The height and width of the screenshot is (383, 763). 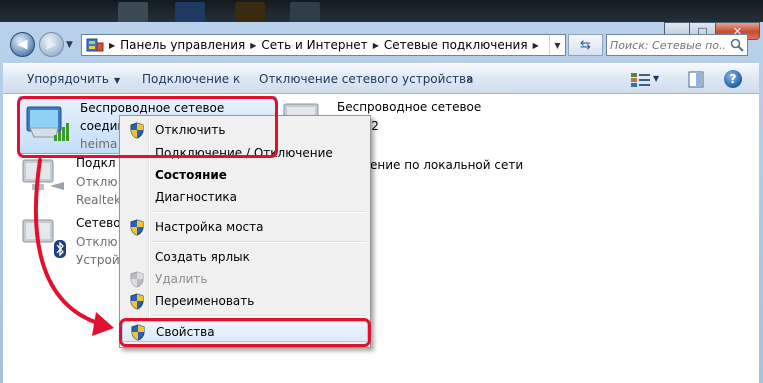 I want to click on menu-item-label: Удалить, so click(x=181, y=279).